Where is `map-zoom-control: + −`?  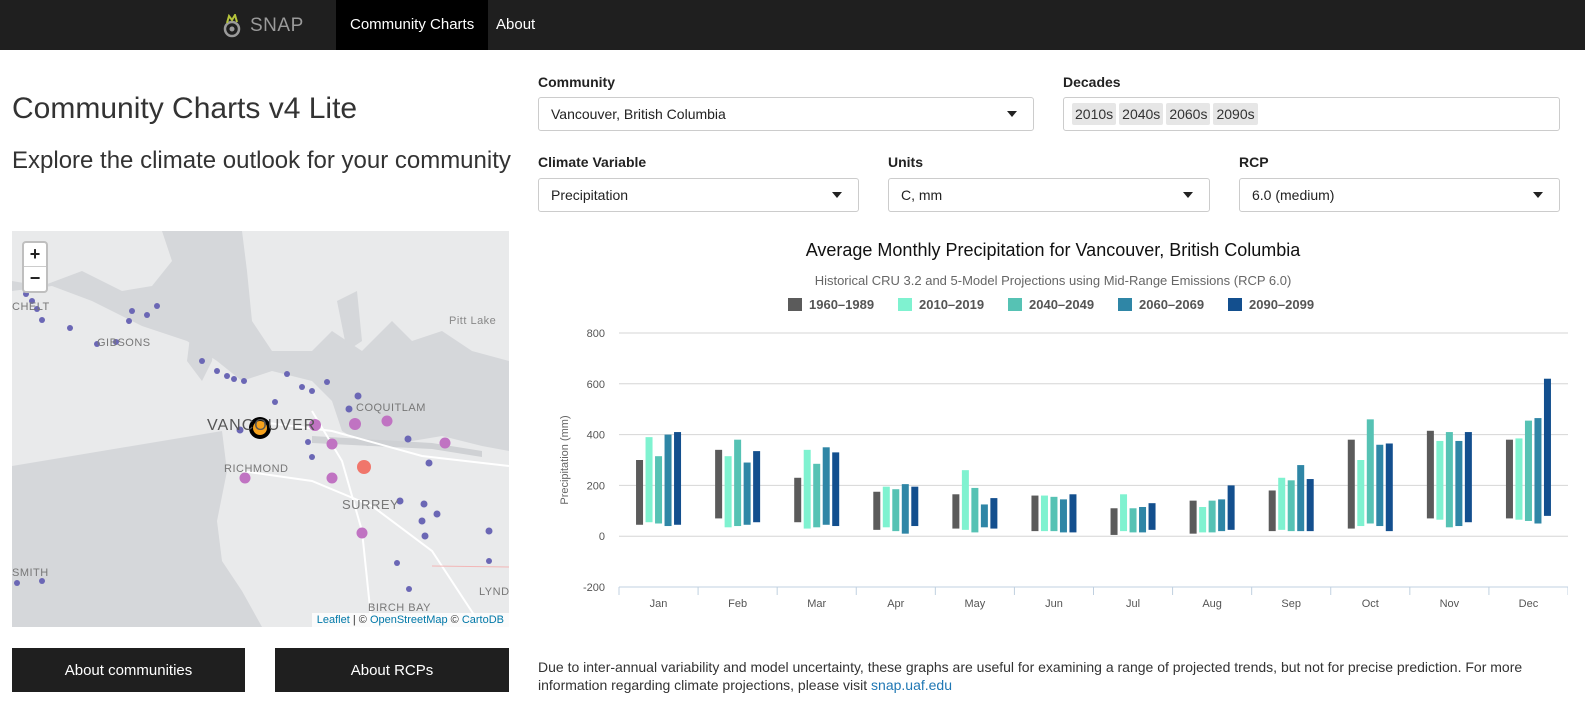
map-zoom-control: + − is located at coordinates (35, 267).